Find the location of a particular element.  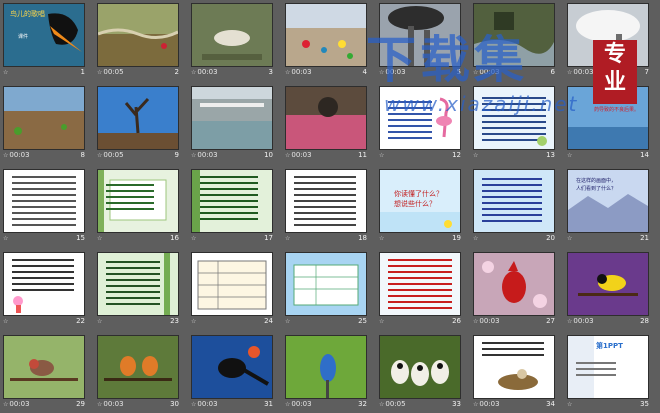

slide-thumbnail: ☆ 23 is located at coordinates (142, 290).